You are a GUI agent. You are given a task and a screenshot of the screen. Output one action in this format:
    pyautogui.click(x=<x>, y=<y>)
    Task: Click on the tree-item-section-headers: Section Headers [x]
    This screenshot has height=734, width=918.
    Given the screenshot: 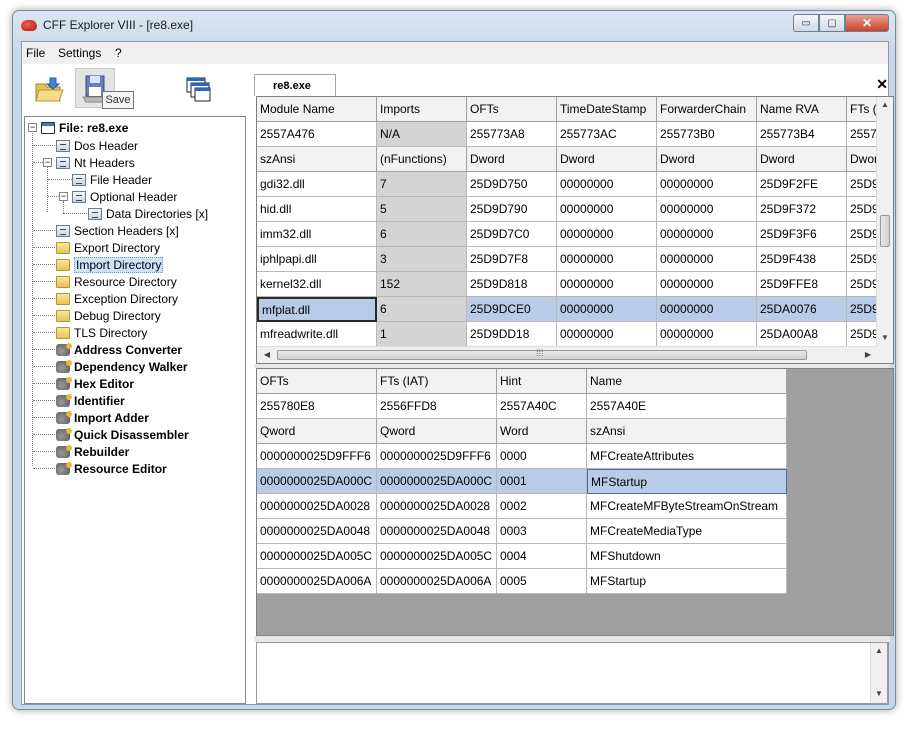 What is the action you would take?
    pyautogui.click(x=117, y=230)
    